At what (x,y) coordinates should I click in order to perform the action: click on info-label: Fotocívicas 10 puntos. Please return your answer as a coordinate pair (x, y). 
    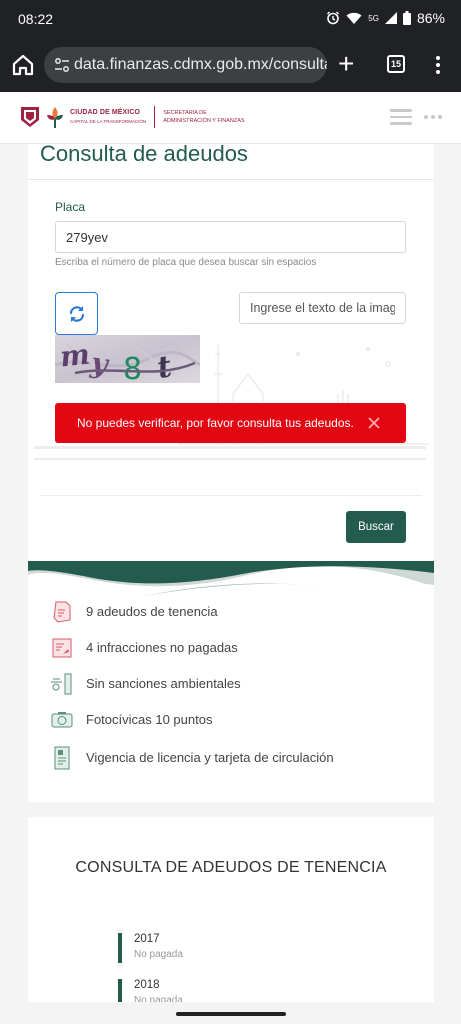
    Looking at the image, I should click on (149, 719).